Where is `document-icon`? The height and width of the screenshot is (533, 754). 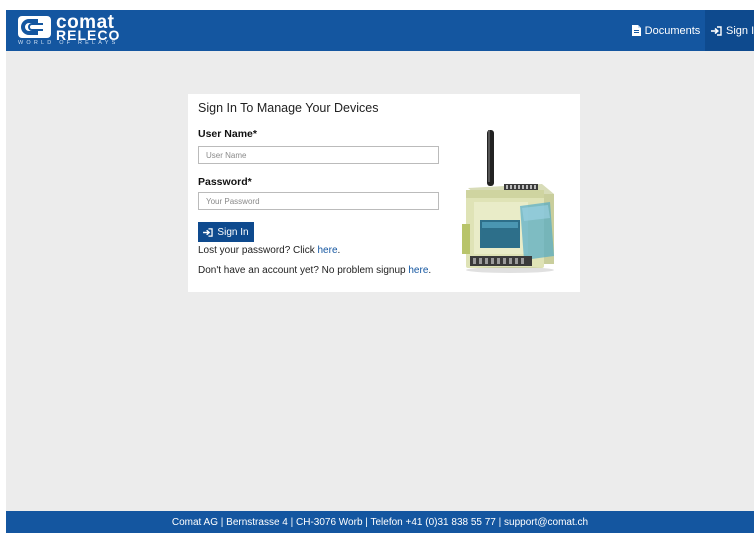
document-icon is located at coordinates (636, 30).